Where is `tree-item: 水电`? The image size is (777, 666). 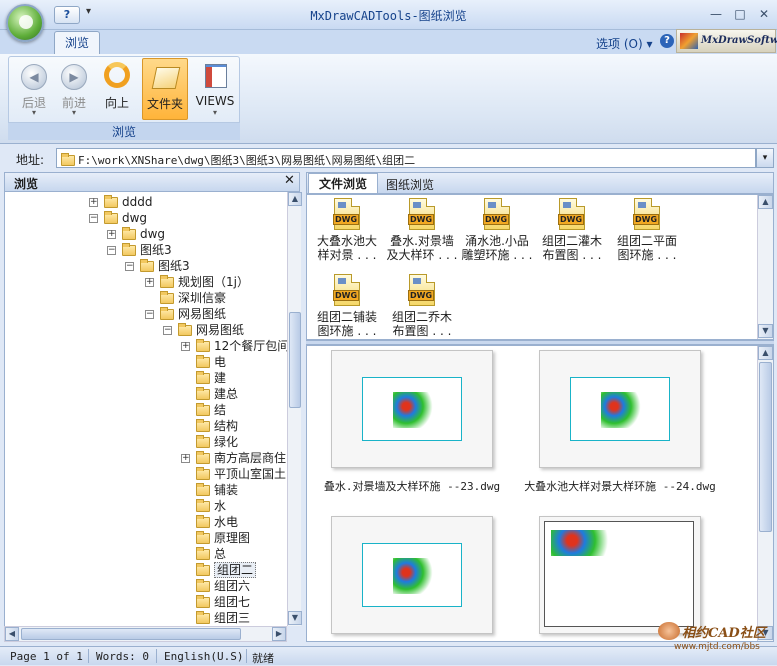
tree-item: 水电 is located at coordinates (209, 522).